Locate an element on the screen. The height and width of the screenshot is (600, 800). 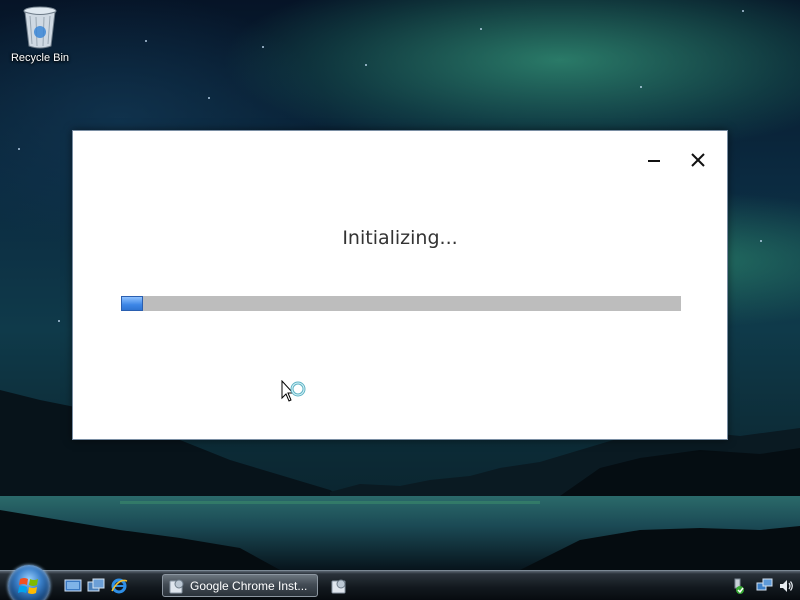
volume-icon is located at coordinates (786, 586).